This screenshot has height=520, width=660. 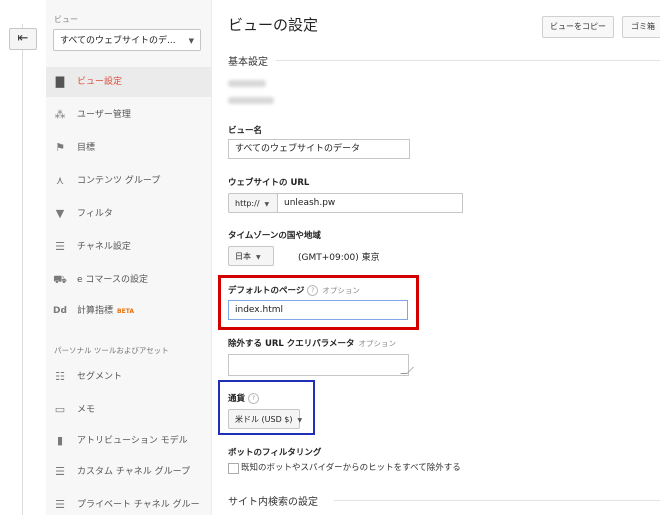 I want to click on cart-icon: ⛟, so click(x=60, y=279).